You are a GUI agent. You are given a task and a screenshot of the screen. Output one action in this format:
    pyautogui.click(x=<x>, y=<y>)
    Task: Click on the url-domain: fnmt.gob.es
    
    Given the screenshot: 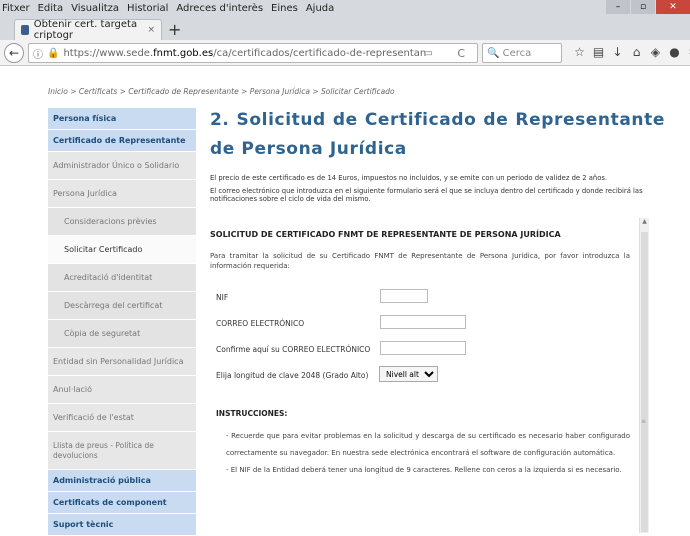 What is the action you would take?
    pyautogui.click(x=183, y=53)
    